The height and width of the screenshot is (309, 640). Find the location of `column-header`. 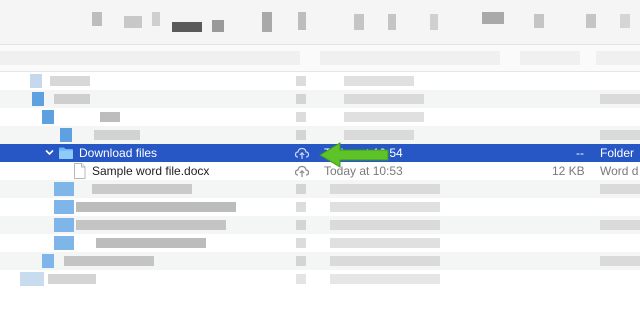

column-header is located at coordinates (320, 58).